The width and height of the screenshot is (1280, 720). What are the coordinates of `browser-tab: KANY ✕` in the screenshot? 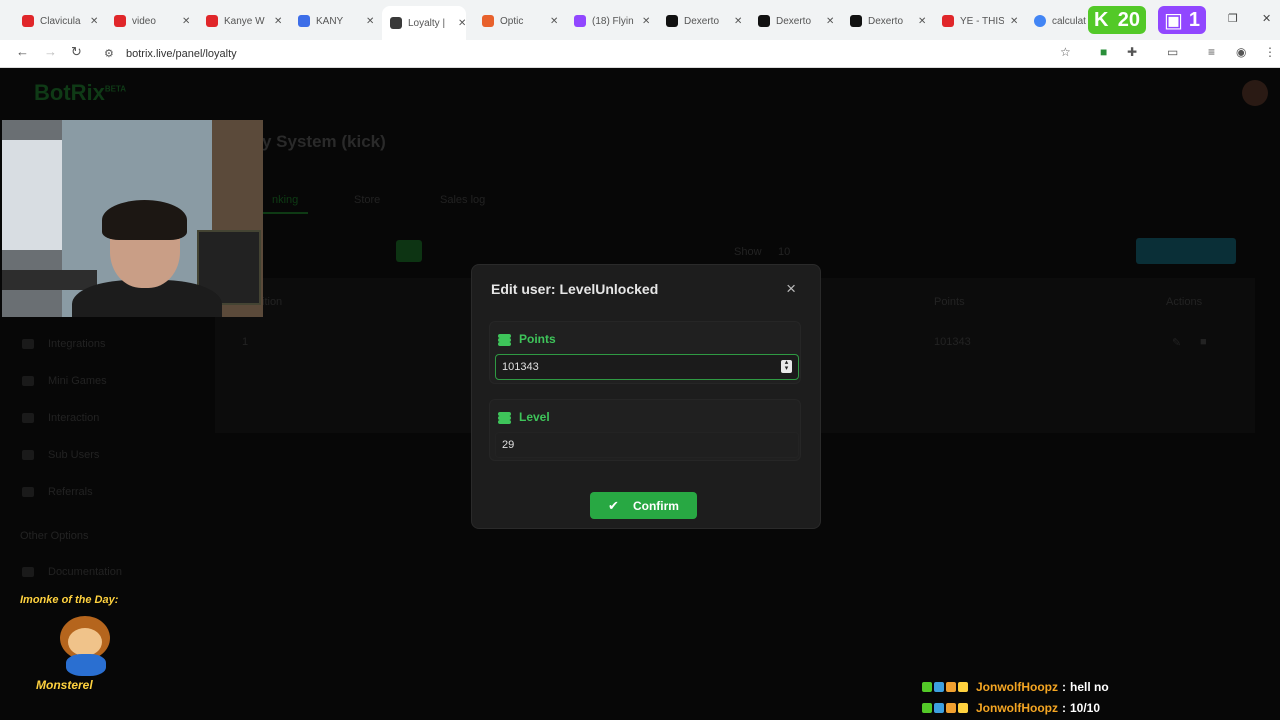 It's located at (332, 21).